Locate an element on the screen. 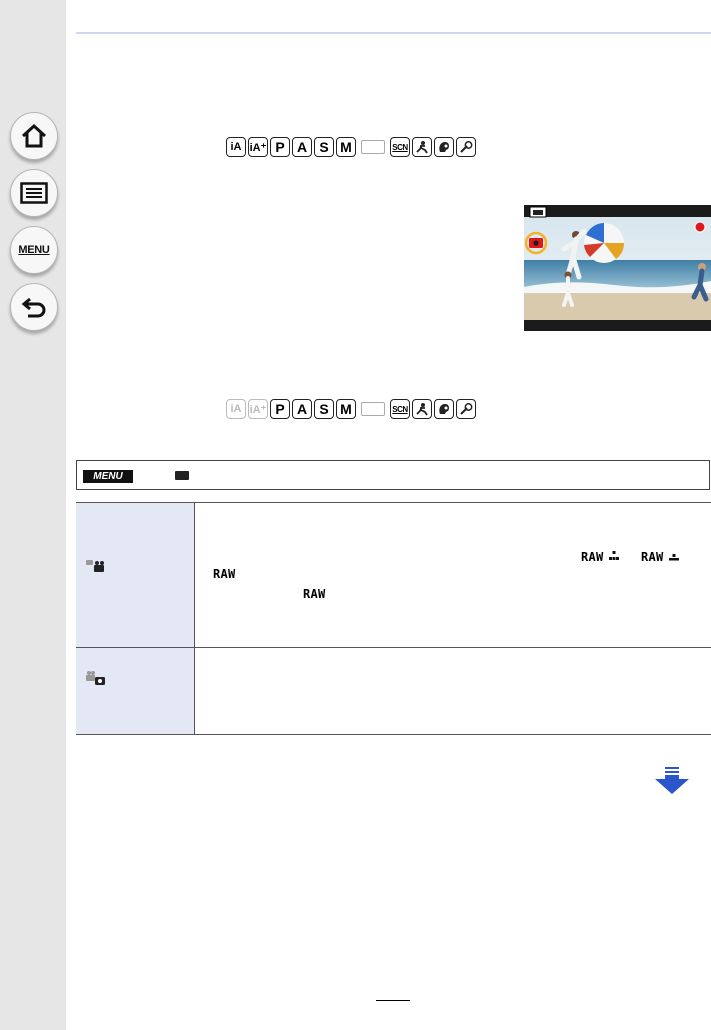 This screenshot has width=711, height=1030. header-rule is located at coordinates (393, 33).